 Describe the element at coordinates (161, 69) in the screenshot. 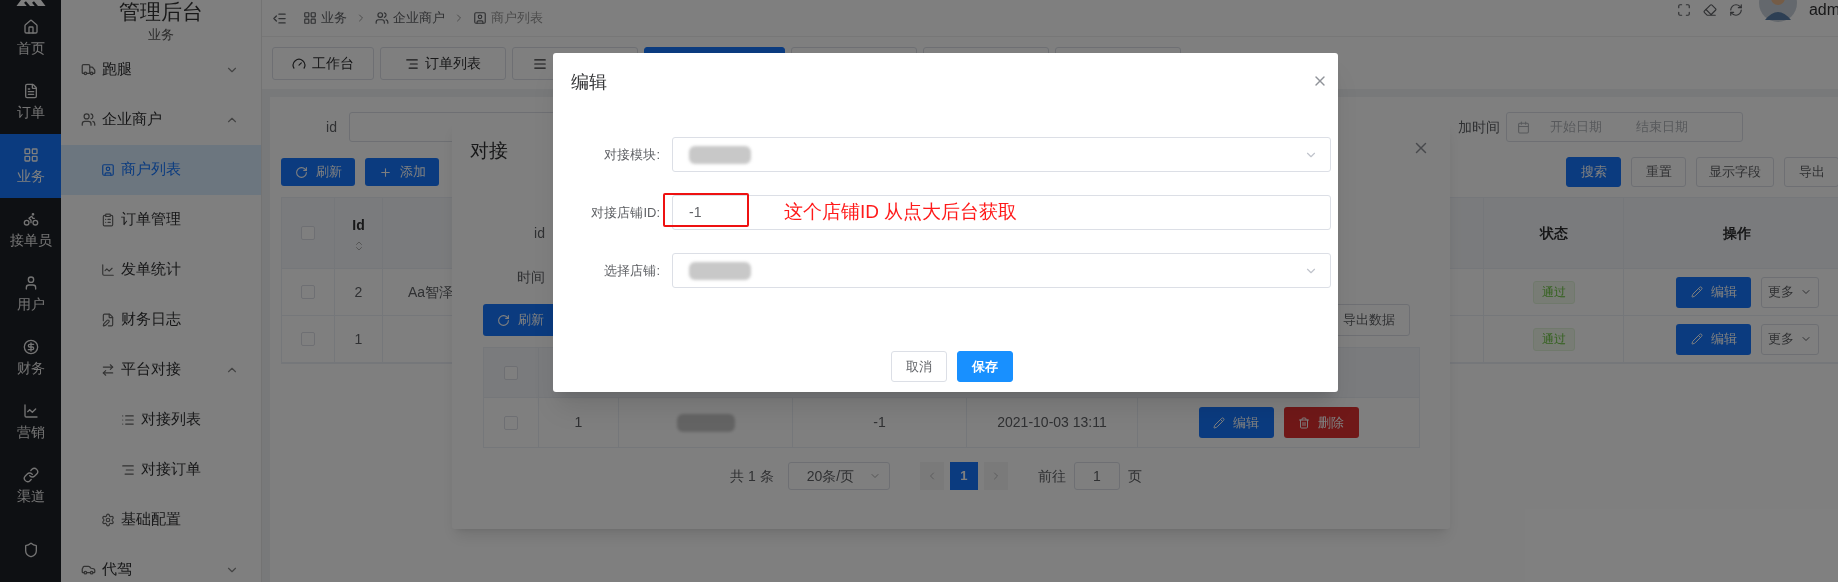

I see `menu-group: 跑腿` at that location.